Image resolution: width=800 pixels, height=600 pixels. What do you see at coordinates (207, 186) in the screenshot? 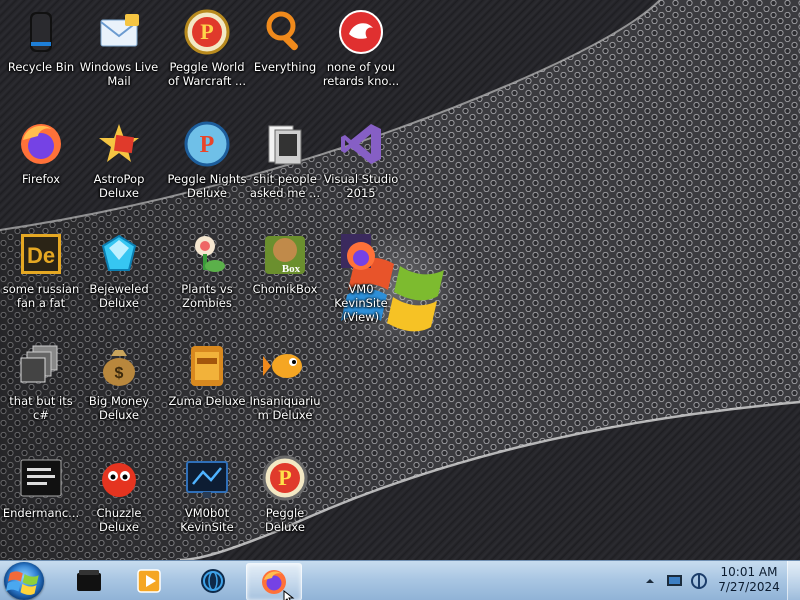
I see `desktop-icon-label: Peggle Nights Deluxe` at bounding box center [207, 186].